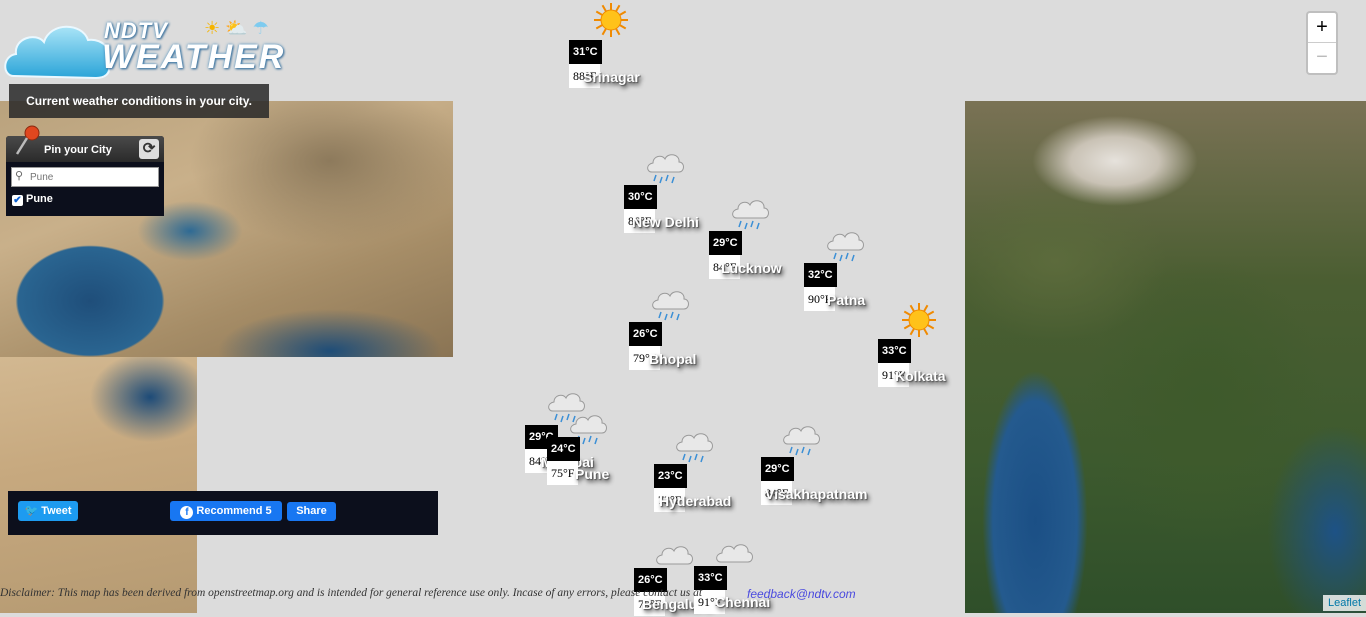  I want to click on logo-weather-text: WEATHER, so click(194, 57).